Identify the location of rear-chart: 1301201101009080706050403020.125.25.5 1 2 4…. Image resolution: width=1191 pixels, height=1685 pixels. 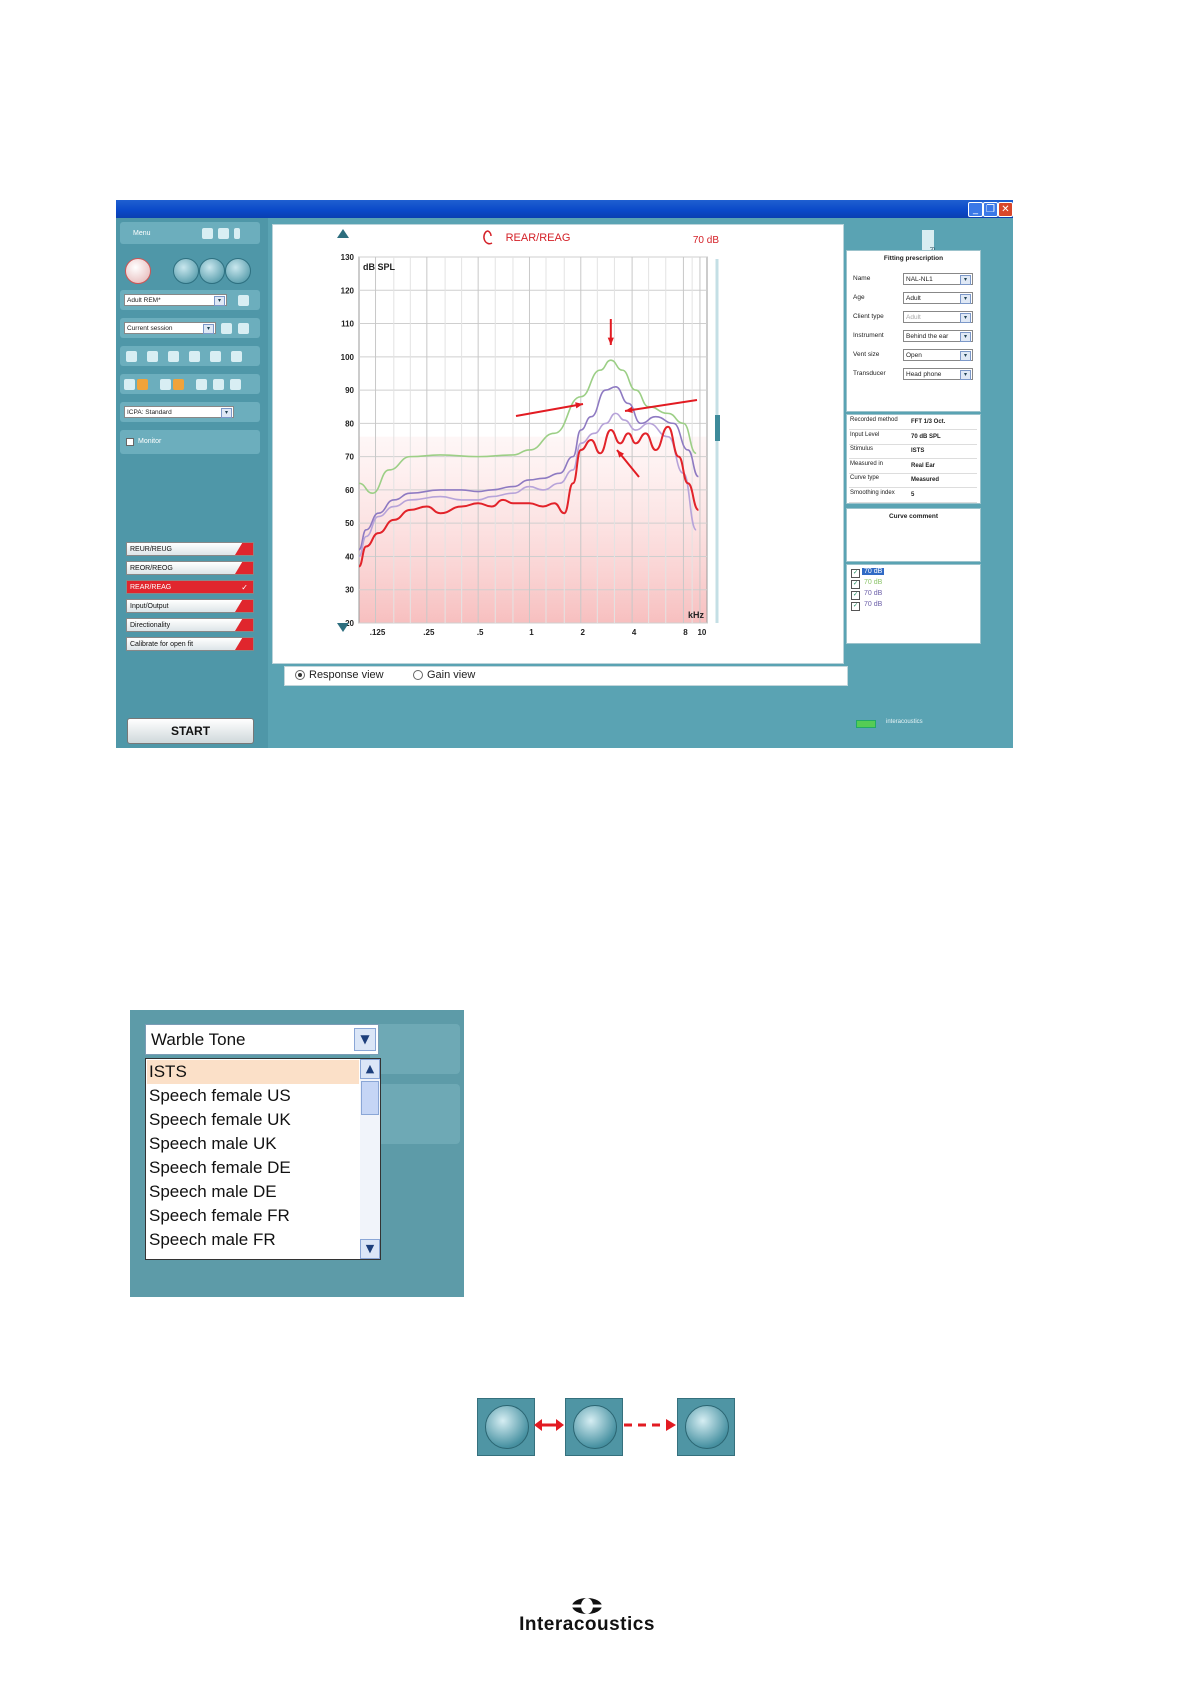
(528, 433).